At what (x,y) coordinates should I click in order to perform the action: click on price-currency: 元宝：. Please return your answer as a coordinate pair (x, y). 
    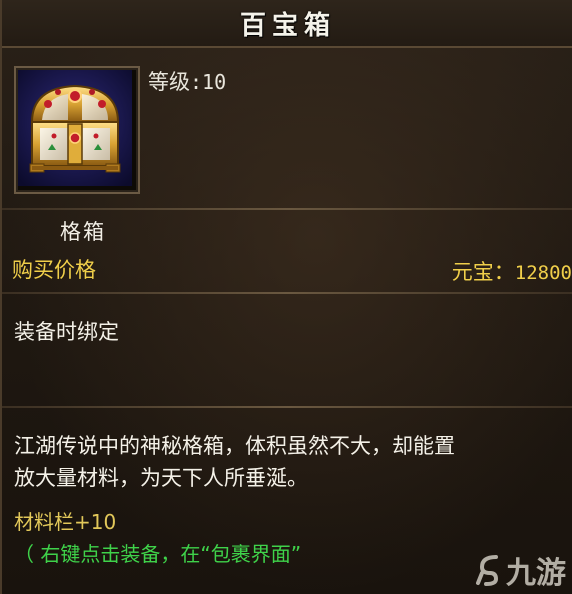
    Looking at the image, I should click on (483, 272).